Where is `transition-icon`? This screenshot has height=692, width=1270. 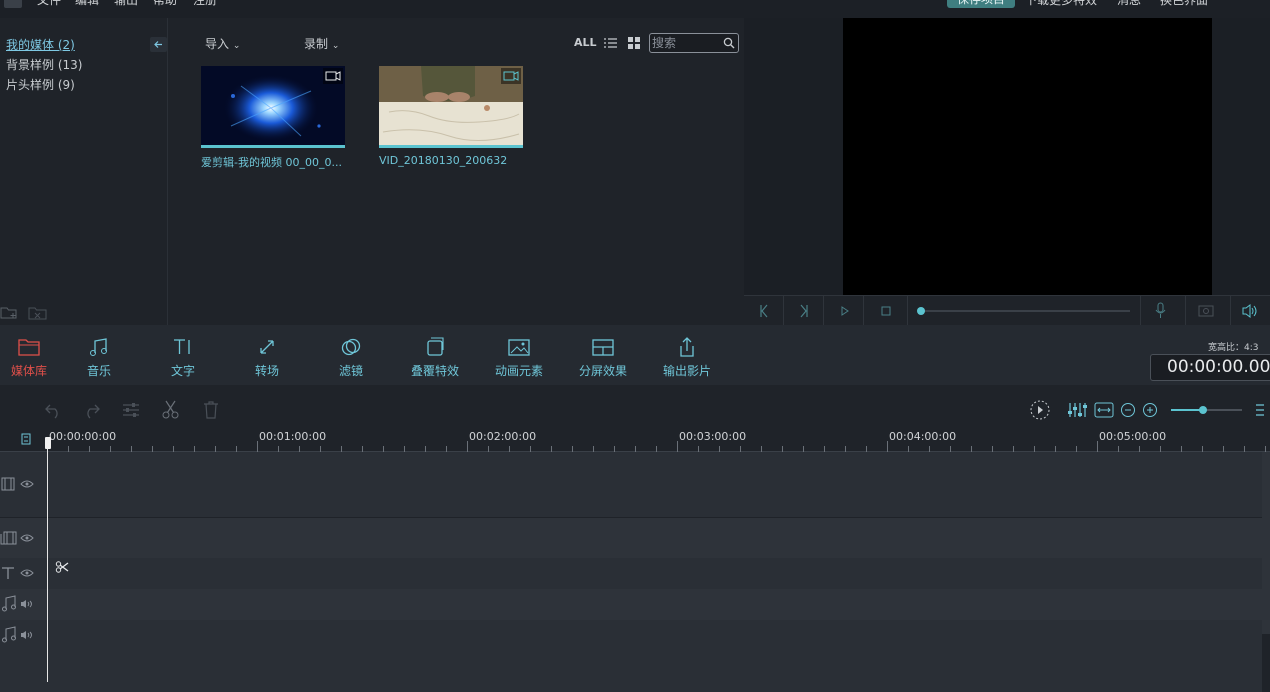 transition-icon is located at coordinates (267, 347).